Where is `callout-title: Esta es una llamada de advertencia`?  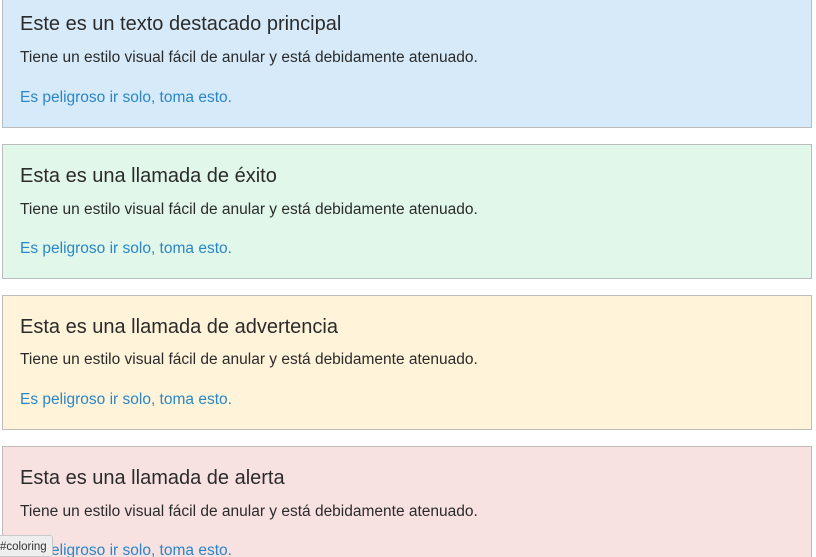 callout-title: Esta es una llamada de advertencia is located at coordinates (179, 327).